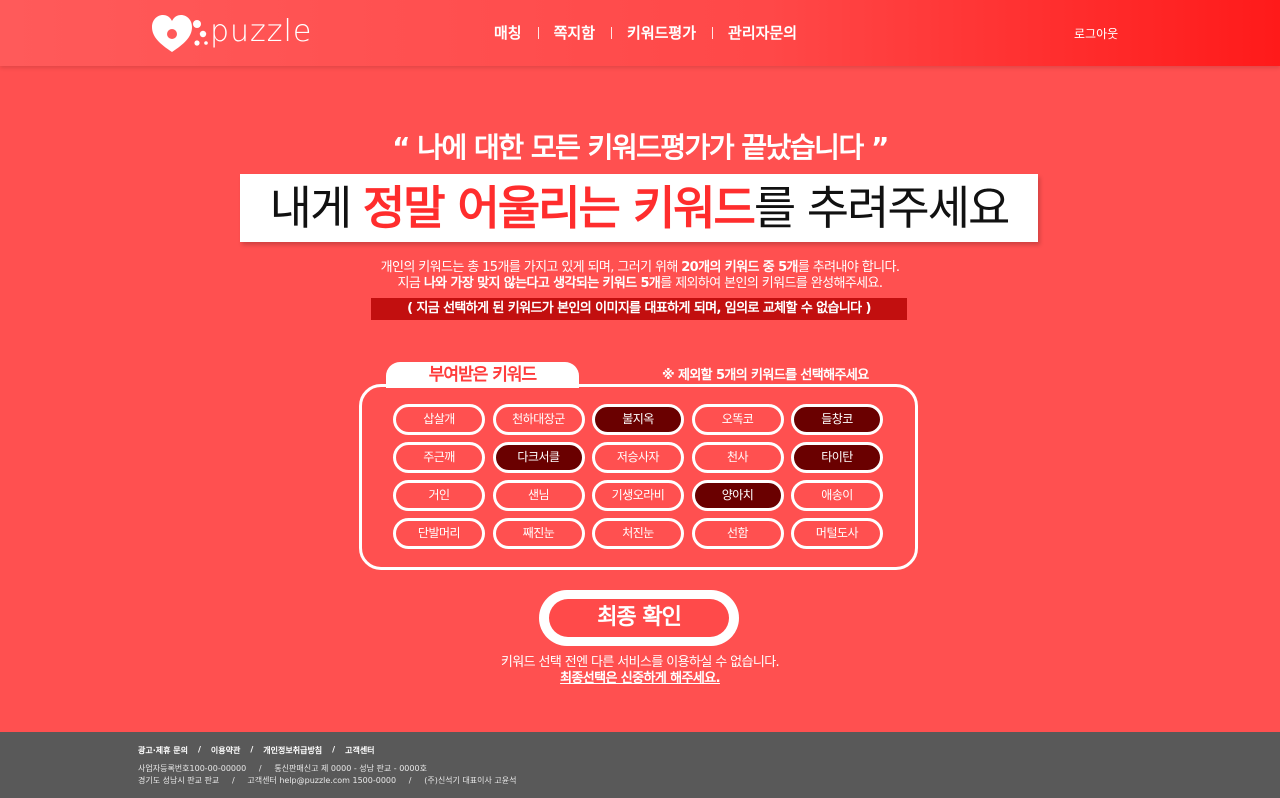  What do you see at coordinates (439, 533) in the screenshot?
I see `keyword-pill: 단발머리` at bounding box center [439, 533].